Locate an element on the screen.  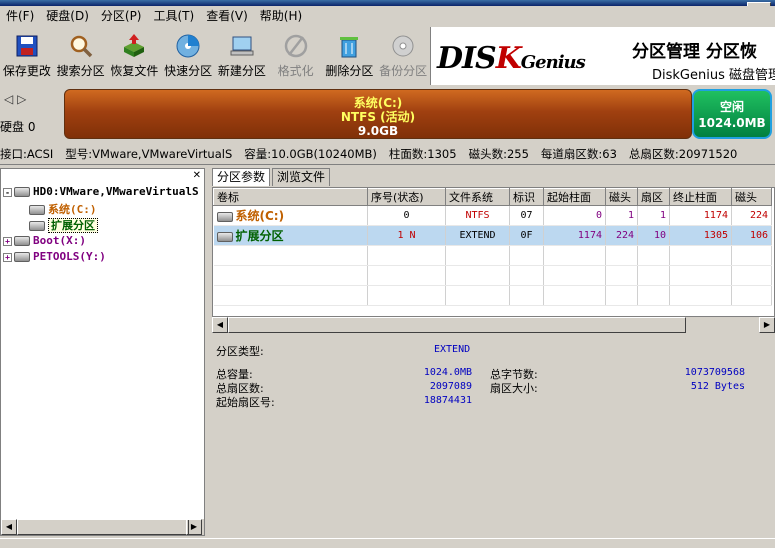
menu-tools: 工具(T) is located at coordinates (174, 16).